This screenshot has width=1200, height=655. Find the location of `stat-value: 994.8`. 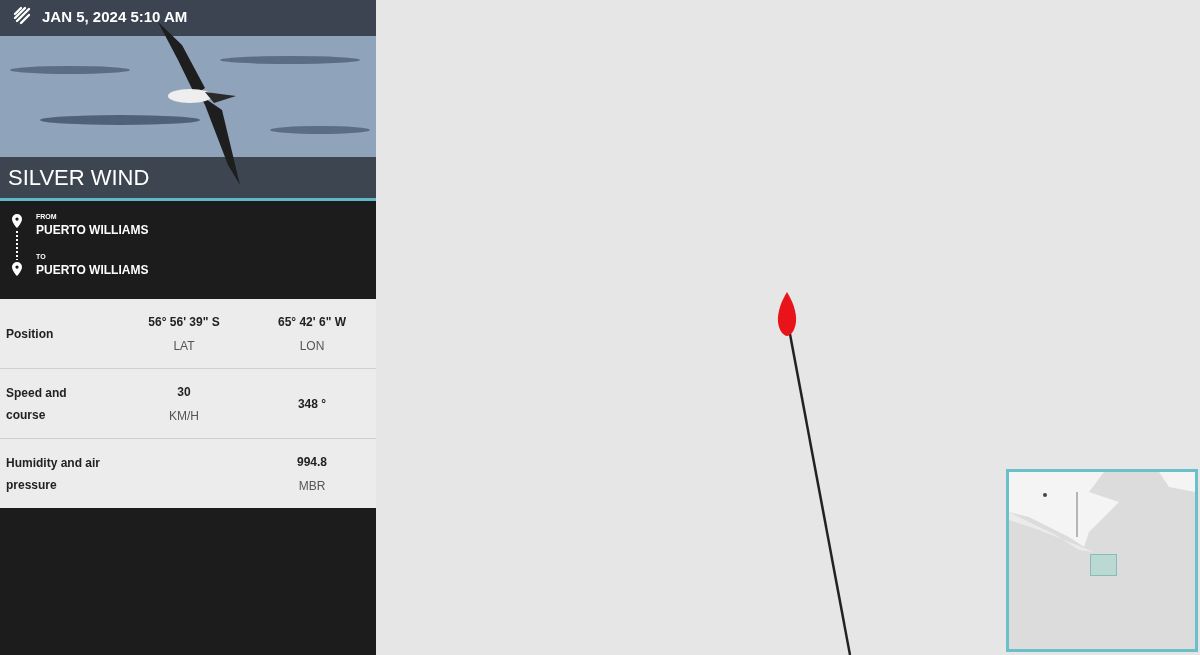

stat-value: 994.8 is located at coordinates (312, 461).